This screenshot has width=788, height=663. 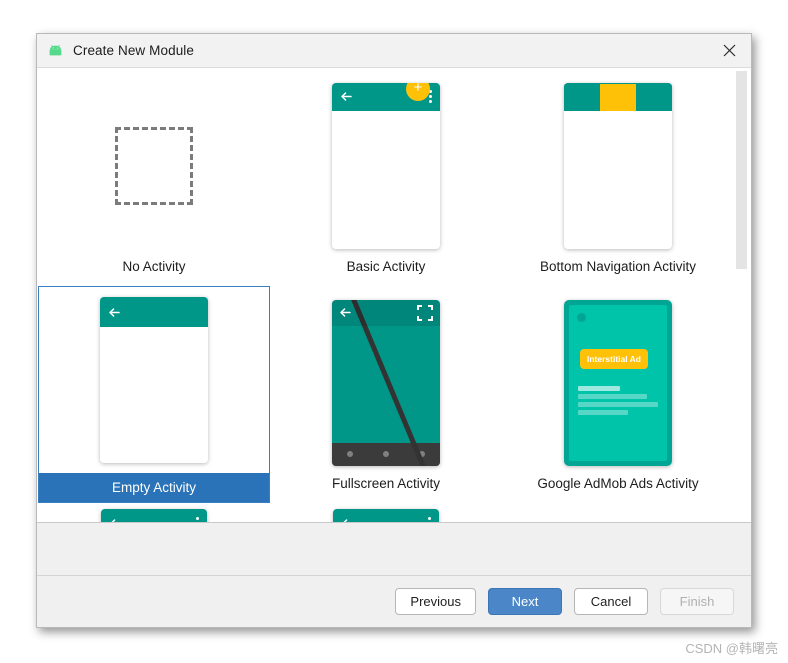 I want to click on placeholder-text-lines, so click(x=618, y=401).